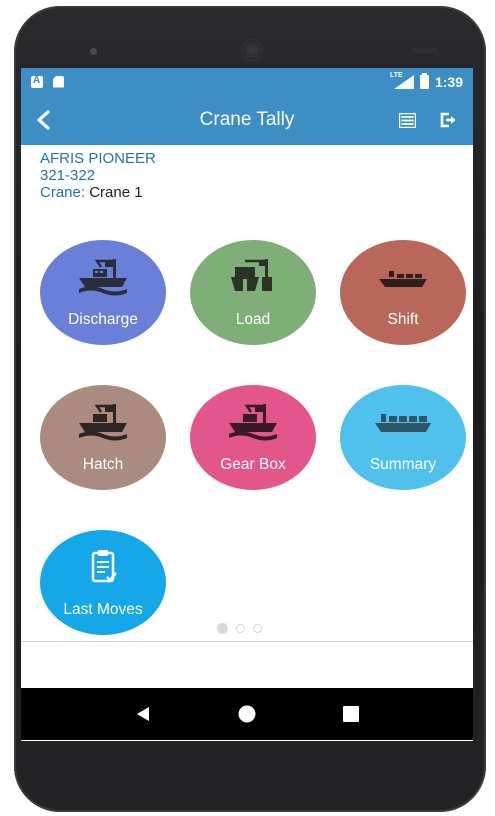 This screenshot has height=816, width=495. What do you see at coordinates (58, 81) in the screenshot?
I see `sd-card-icon` at bounding box center [58, 81].